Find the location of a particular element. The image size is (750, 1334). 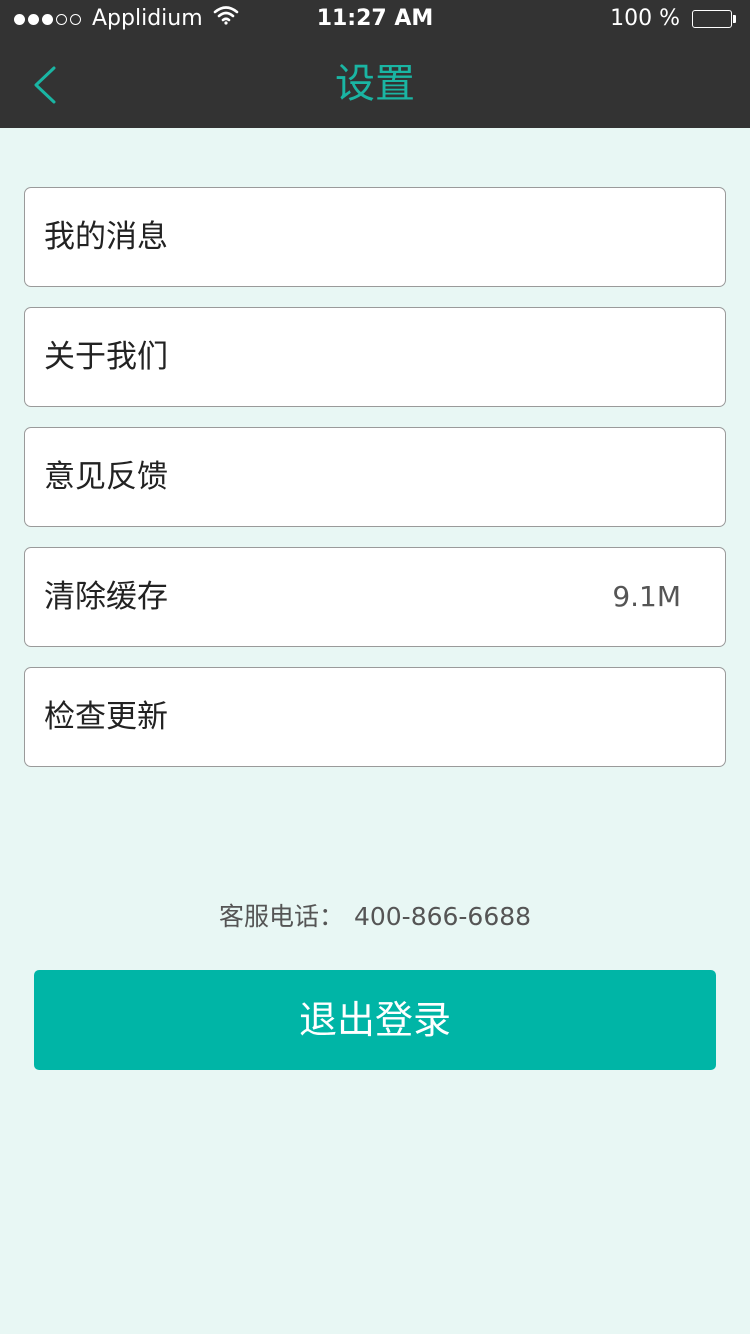

status-right: 100 % is located at coordinates (674, 19).